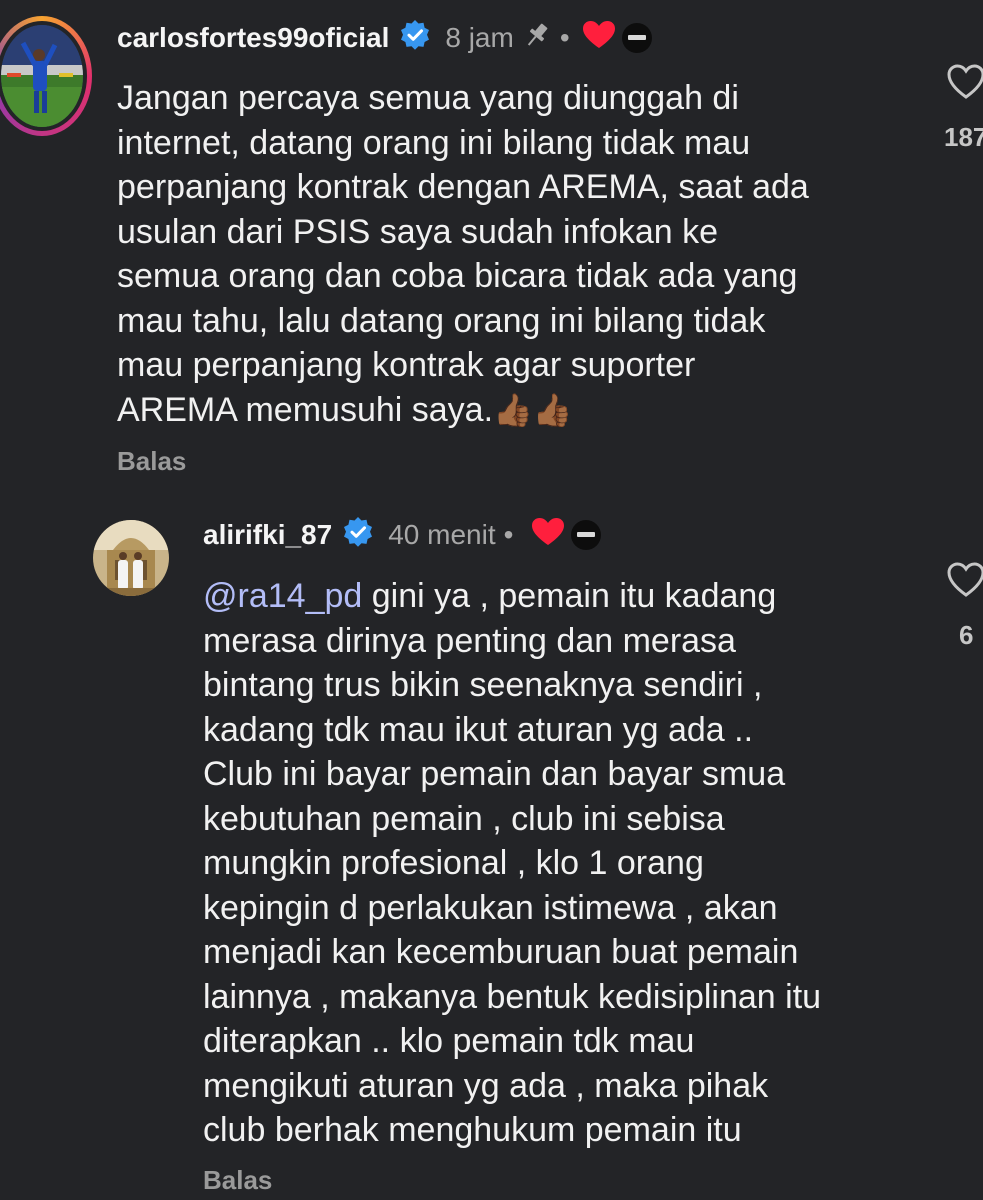  I want to click on comment-header: alirifki_87 40 menit •, so click(402, 535).